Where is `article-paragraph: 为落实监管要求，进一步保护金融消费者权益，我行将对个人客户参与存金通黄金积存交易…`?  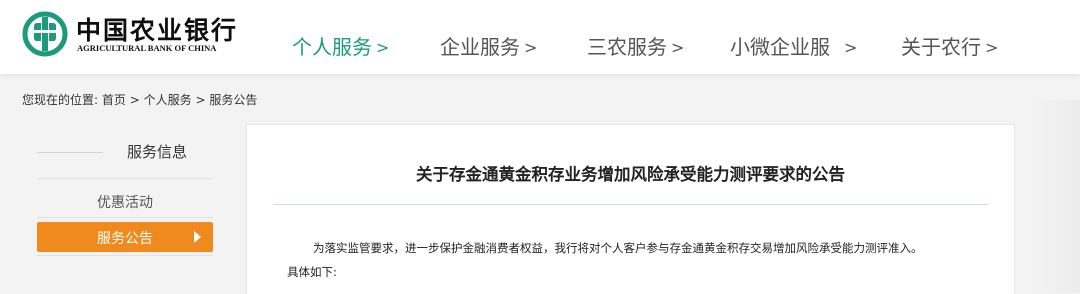 article-paragraph: 为落实监管要求，进一步保护金融消费者权益，我行将对个人客户参与存金通黄金积存交易… is located at coordinates (618, 248).